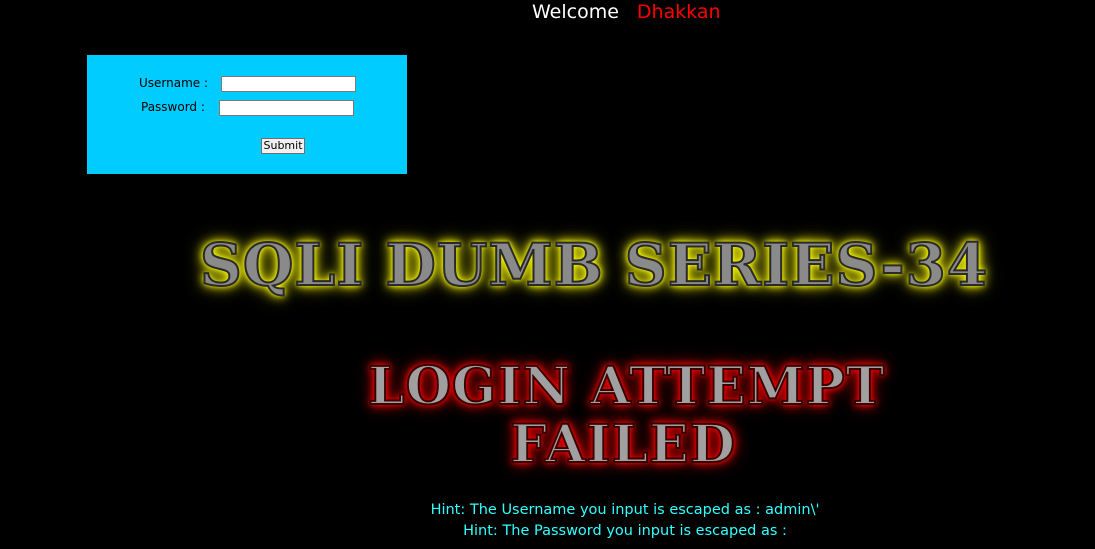 The width and height of the screenshot is (1095, 549). I want to click on password-label: Password :, so click(173, 107).